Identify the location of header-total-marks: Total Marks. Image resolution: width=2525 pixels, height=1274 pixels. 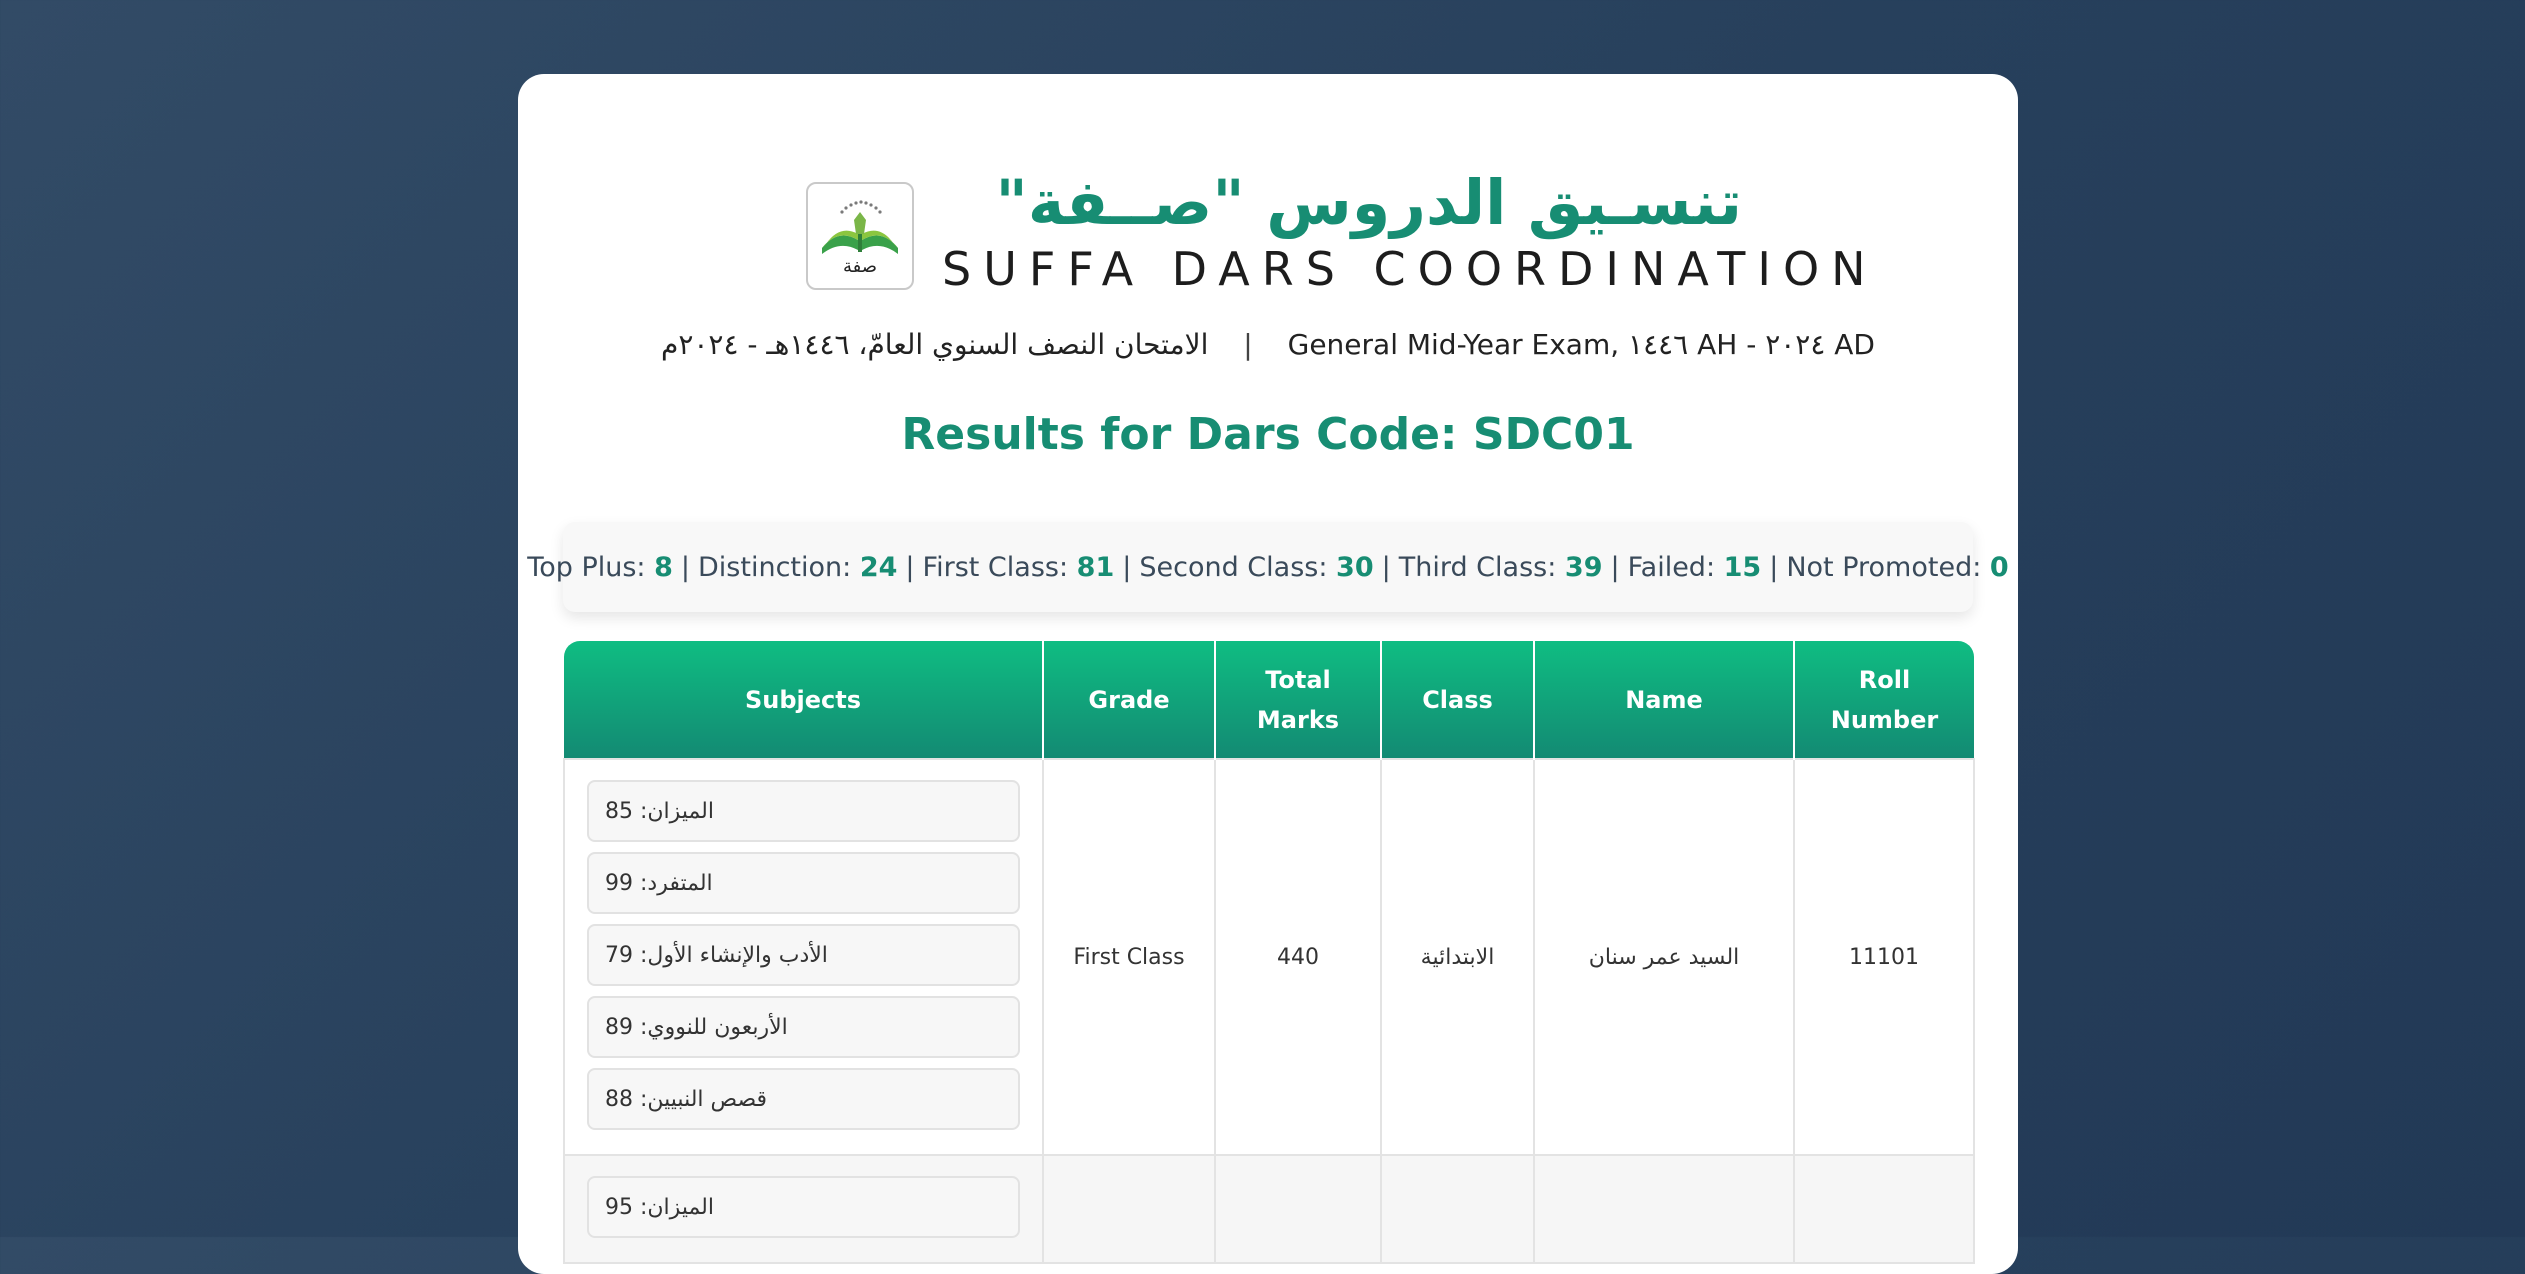
(1298, 700).